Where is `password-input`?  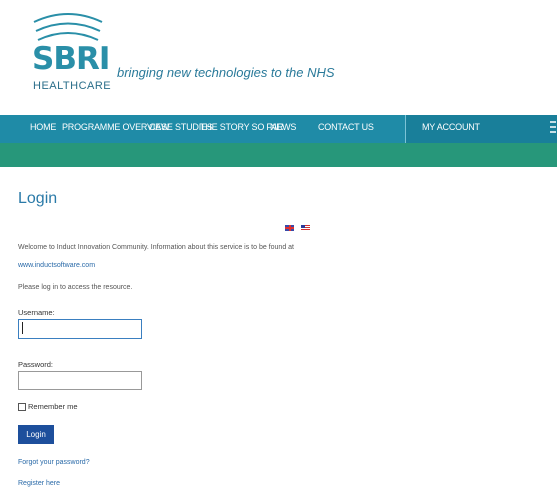 password-input is located at coordinates (80, 380).